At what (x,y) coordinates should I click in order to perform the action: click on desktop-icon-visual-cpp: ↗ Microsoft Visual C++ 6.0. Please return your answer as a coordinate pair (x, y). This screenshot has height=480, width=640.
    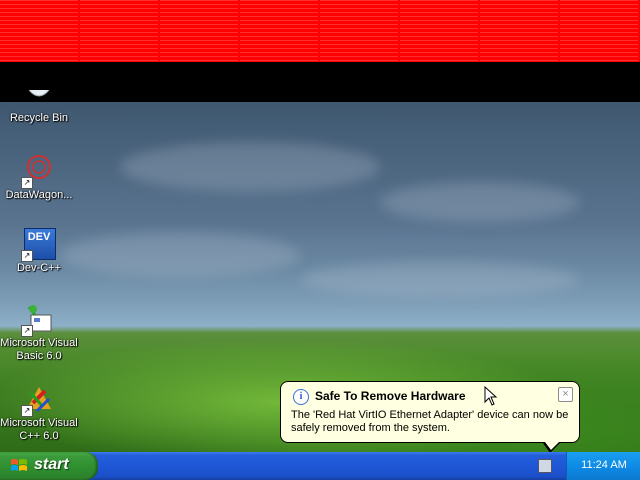
    Looking at the image, I should click on (39, 413).